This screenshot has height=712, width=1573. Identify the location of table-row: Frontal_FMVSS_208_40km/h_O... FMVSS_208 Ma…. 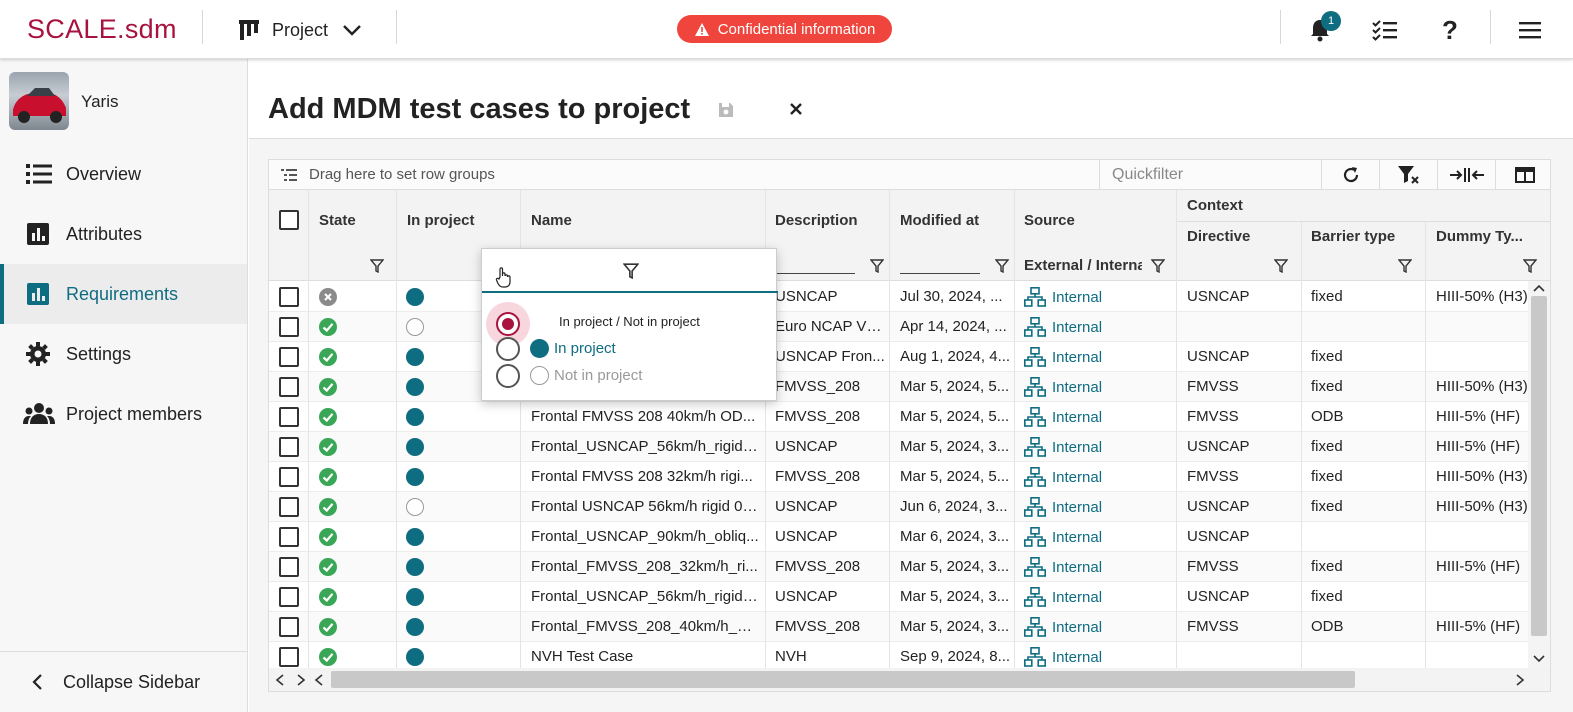
(899, 627).